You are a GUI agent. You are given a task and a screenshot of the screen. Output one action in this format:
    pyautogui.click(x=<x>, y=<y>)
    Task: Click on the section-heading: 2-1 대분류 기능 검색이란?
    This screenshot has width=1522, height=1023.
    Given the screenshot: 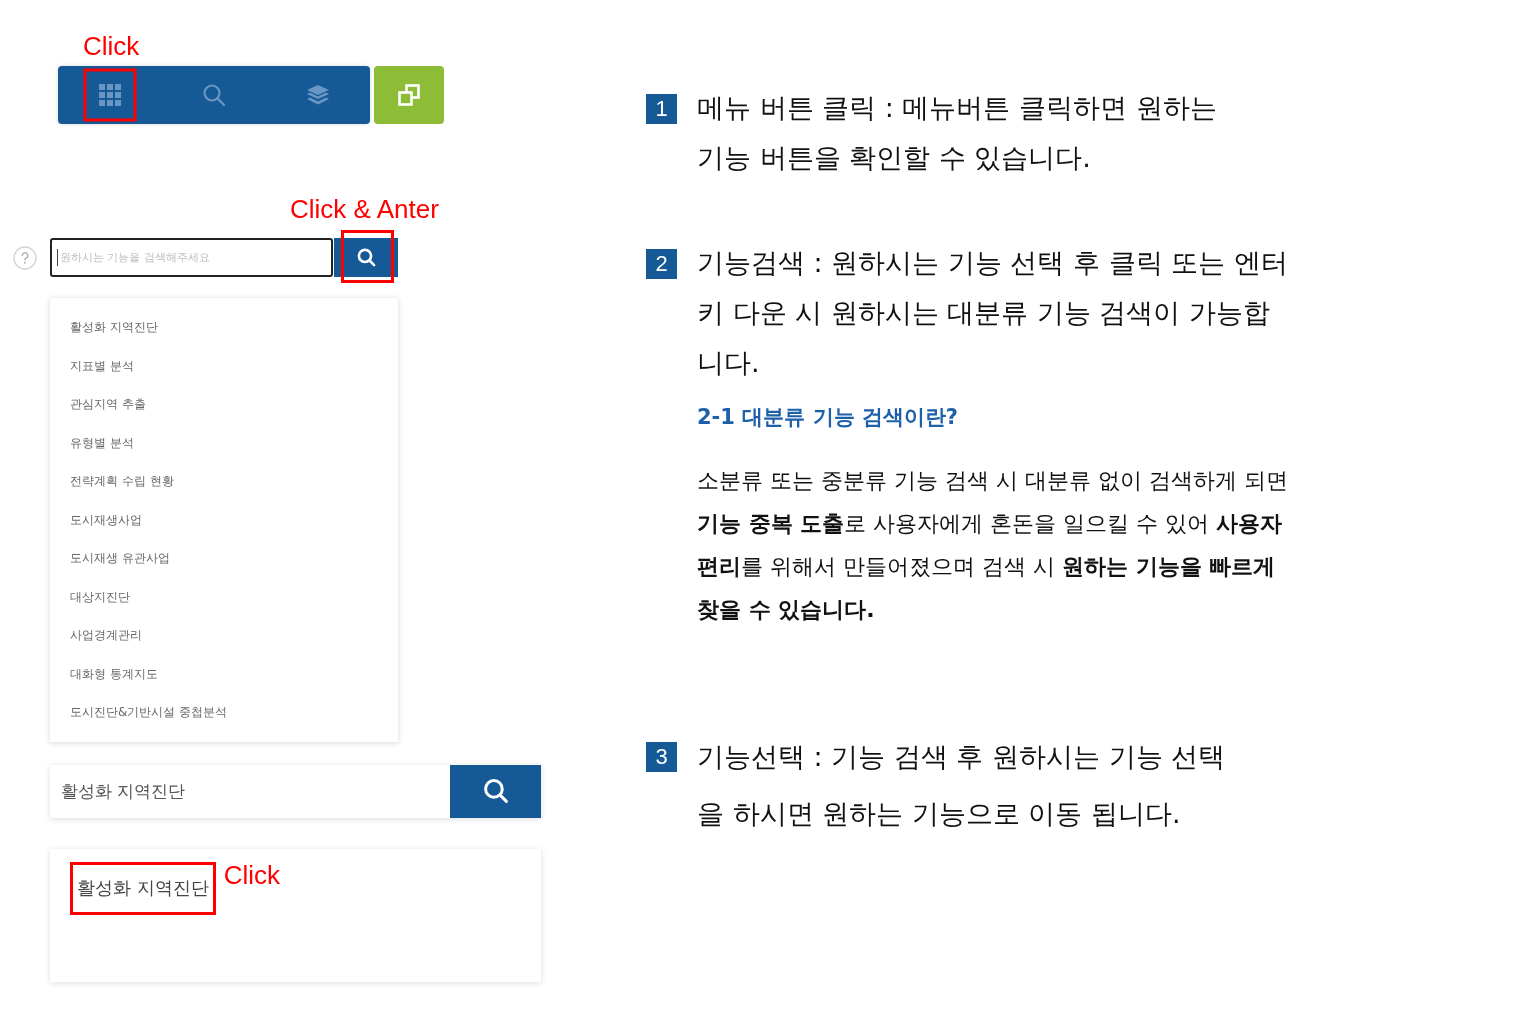 What is the action you would take?
    pyautogui.click(x=828, y=417)
    